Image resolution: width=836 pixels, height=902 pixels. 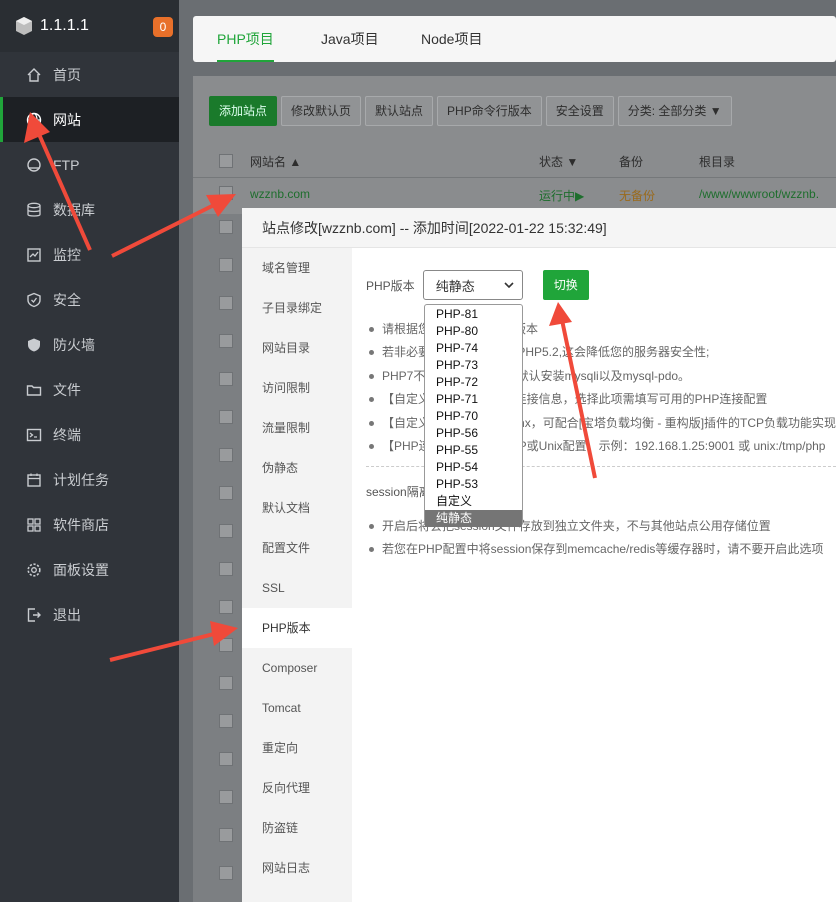 What do you see at coordinates (472, 285) in the screenshot?
I see `php-version-select: 纯静态` at bounding box center [472, 285].